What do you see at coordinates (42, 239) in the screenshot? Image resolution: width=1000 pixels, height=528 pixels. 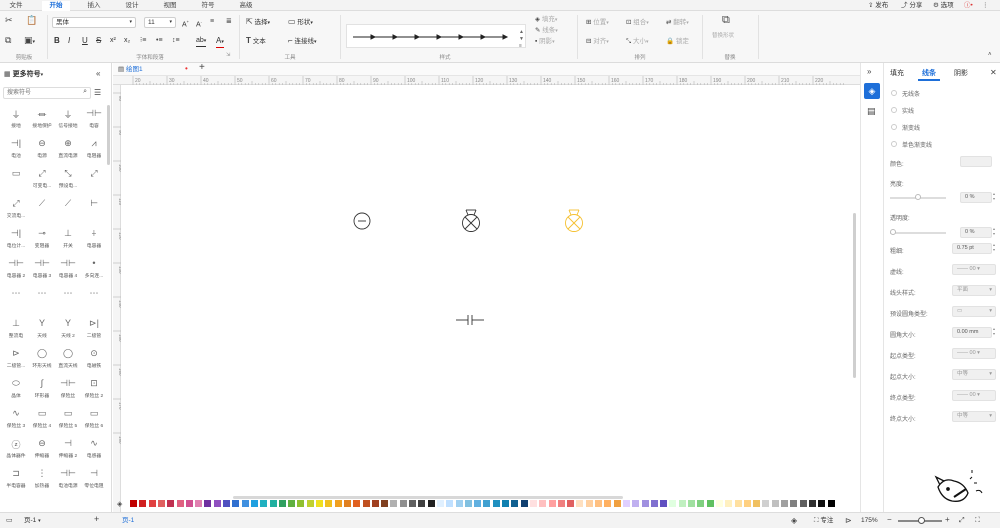 I see `symbol-item: ⊸ 变阻器` at bounding box center [42, 239].